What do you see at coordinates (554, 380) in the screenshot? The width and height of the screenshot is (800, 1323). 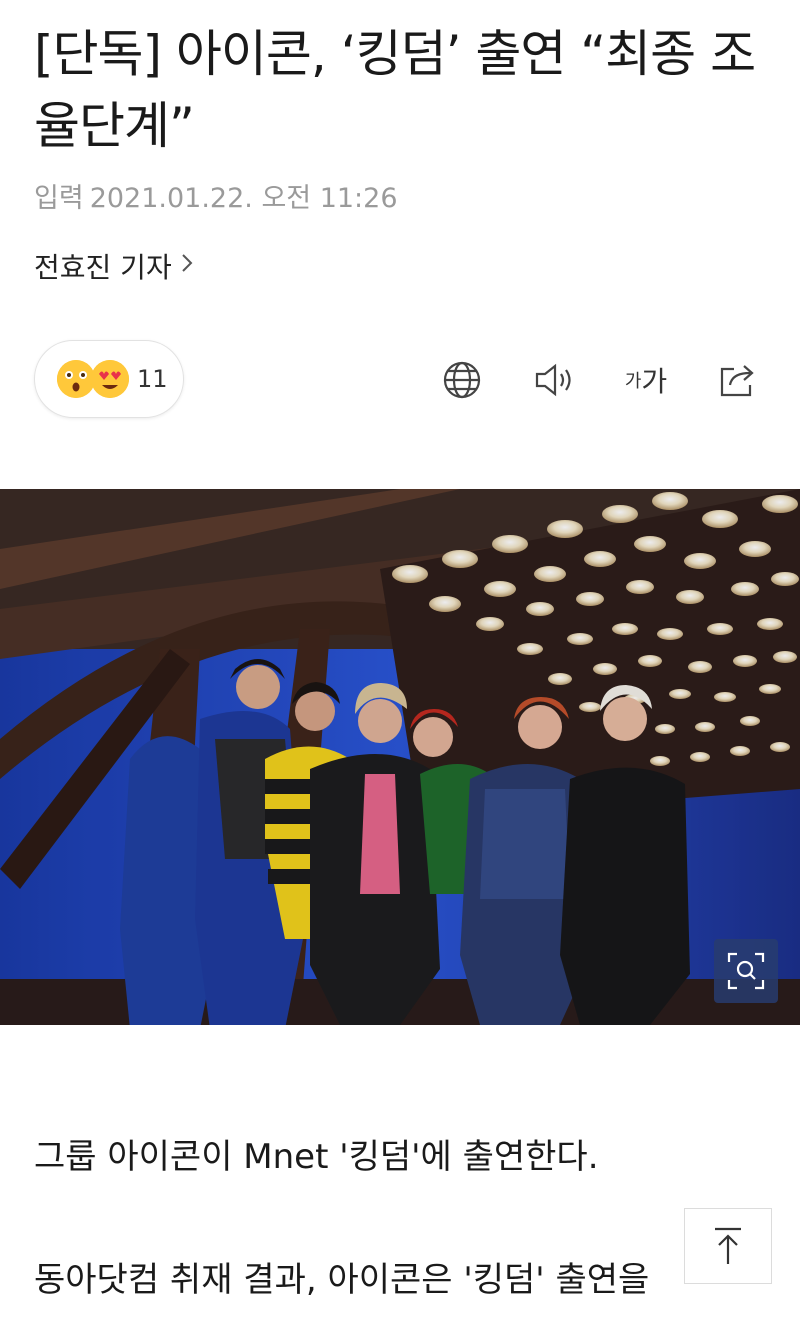 I see `speaker-icon` at bounding box center [554, 380].